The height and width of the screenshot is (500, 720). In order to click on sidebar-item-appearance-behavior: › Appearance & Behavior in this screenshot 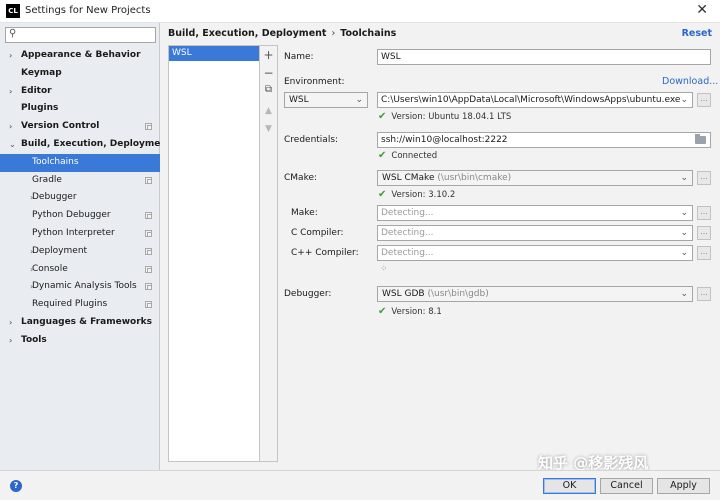, I will do `click(80, 56)`.